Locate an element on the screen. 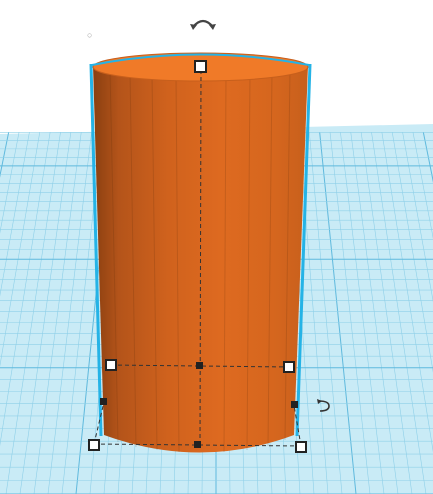 The image size is (433, 494). edge-handle-bottom is located at coordinates (197, 444).